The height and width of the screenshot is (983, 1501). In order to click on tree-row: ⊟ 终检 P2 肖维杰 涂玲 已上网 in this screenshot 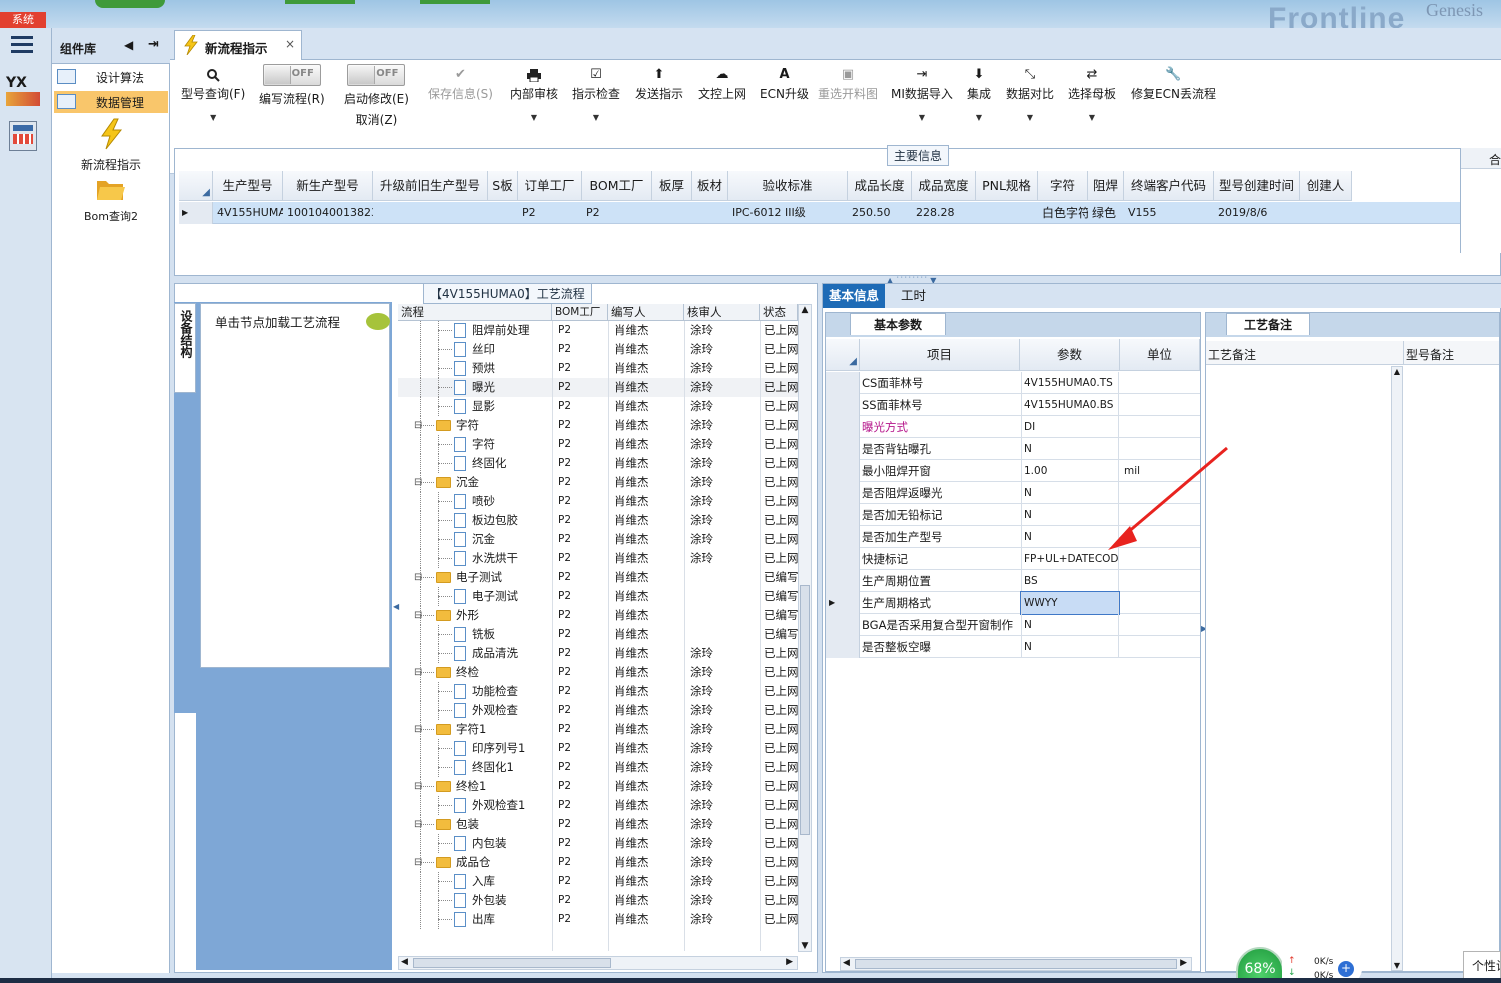, I will do `click(598, 672)`.